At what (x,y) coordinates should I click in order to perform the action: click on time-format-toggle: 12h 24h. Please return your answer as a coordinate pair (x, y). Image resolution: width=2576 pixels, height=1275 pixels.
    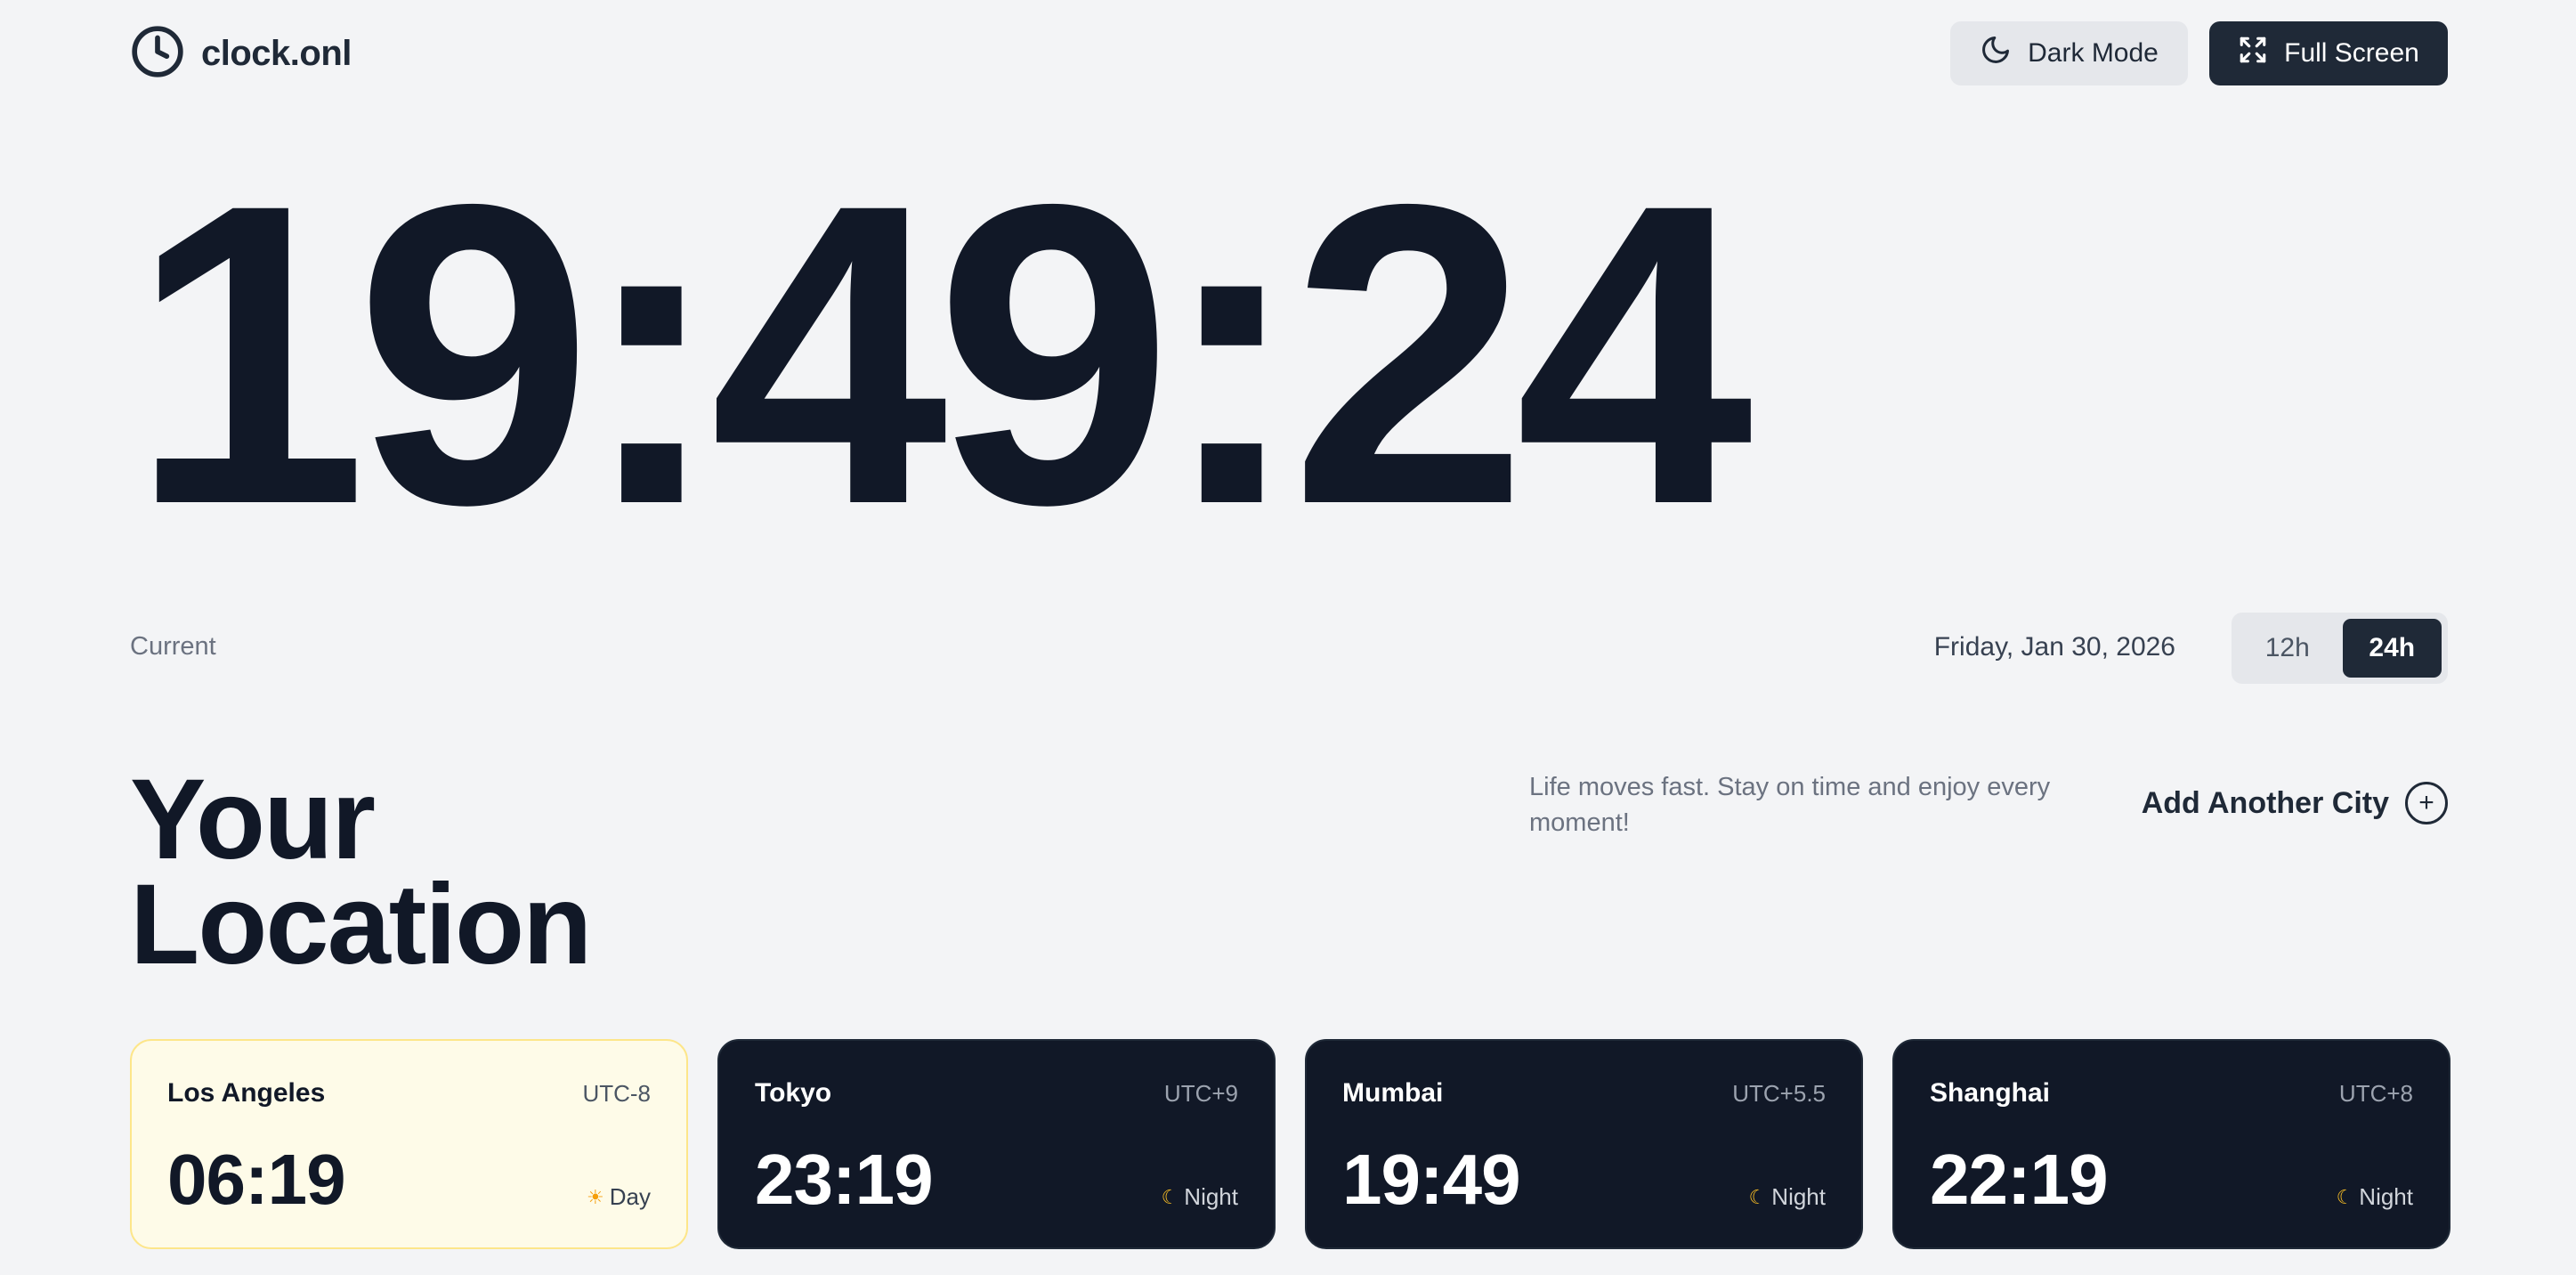
    Looking at the image, I should click on (2340, 648).